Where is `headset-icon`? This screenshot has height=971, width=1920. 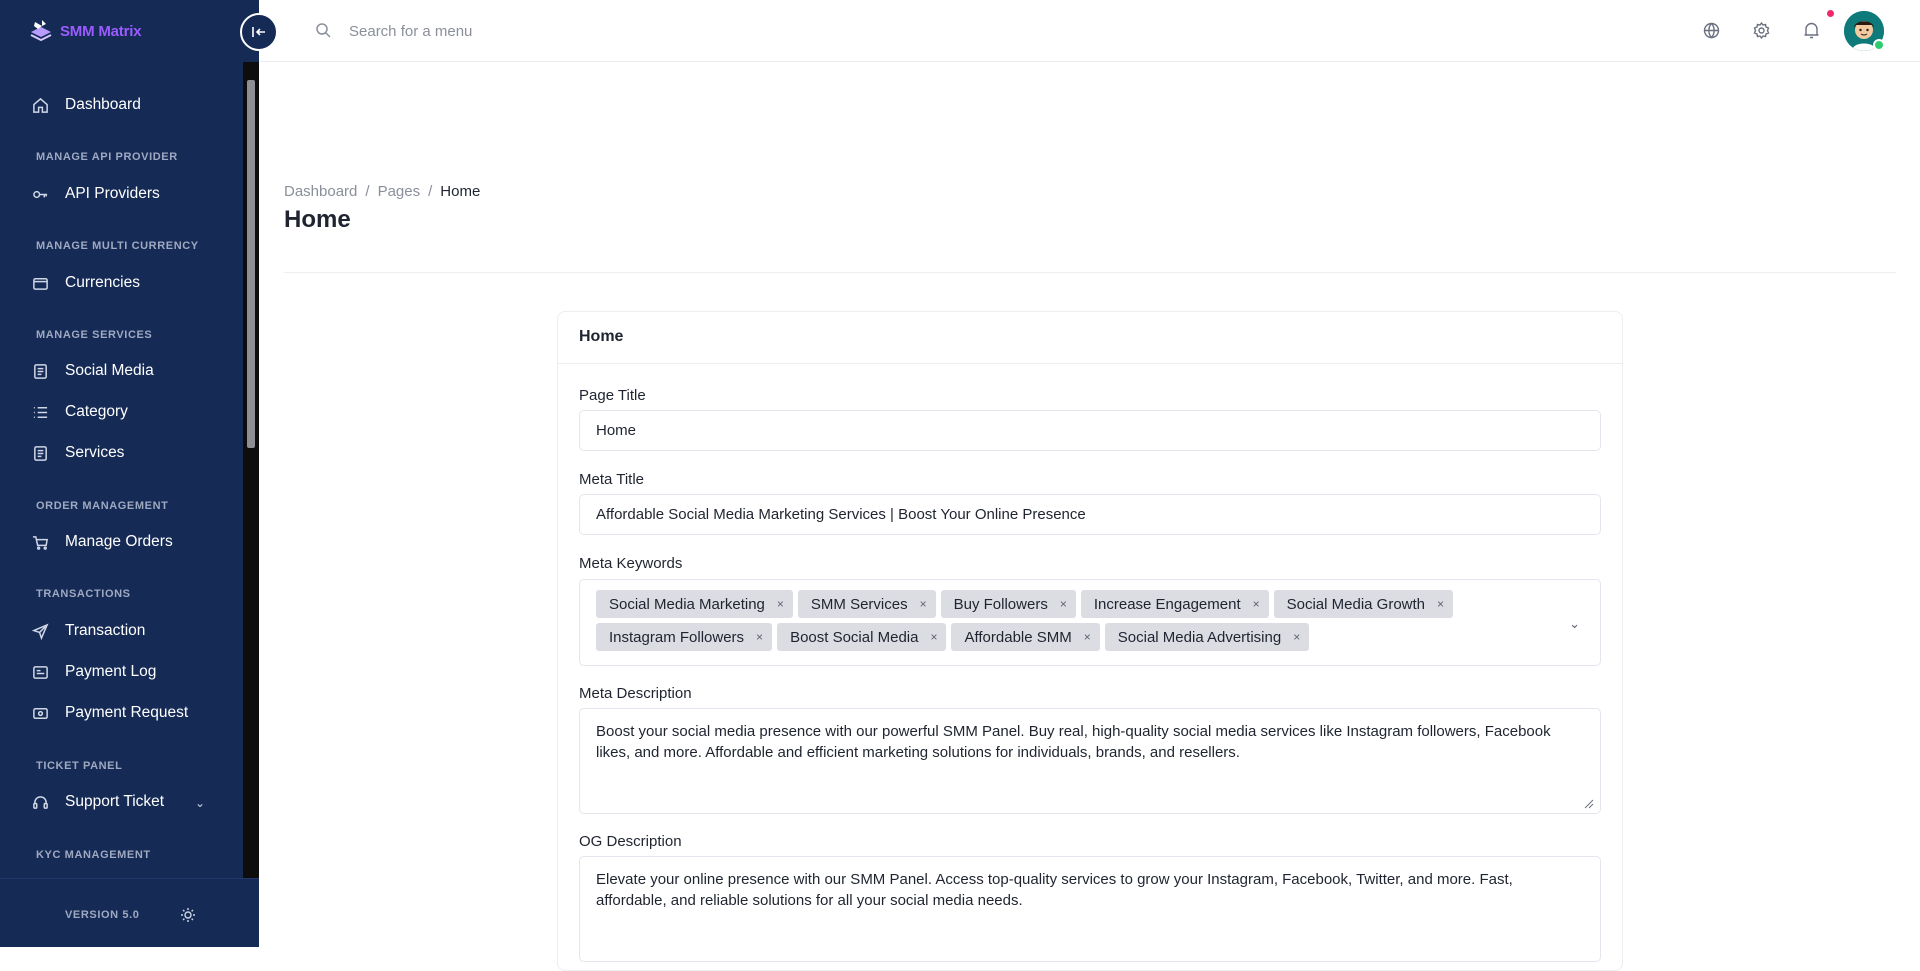 headset-icon is located at coordinates (40, 802).